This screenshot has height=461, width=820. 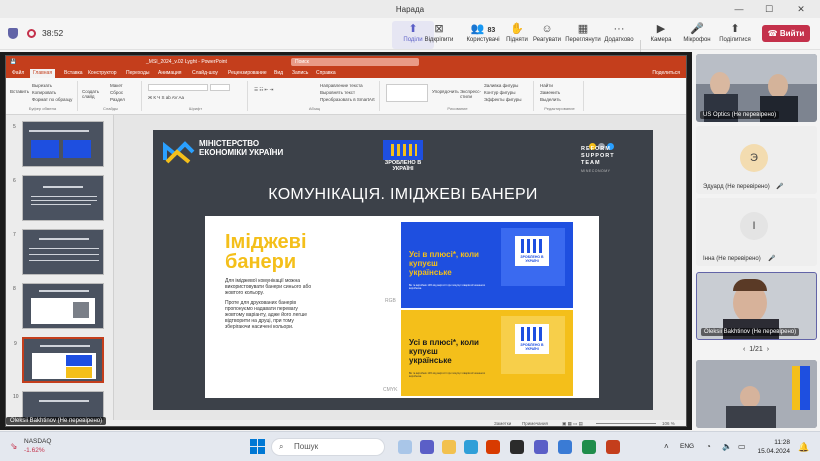 What do you see at coordinates (390, 390) in the screenshot?
I see `cmyk-label: CMYK` at bounding box center [390, 390].